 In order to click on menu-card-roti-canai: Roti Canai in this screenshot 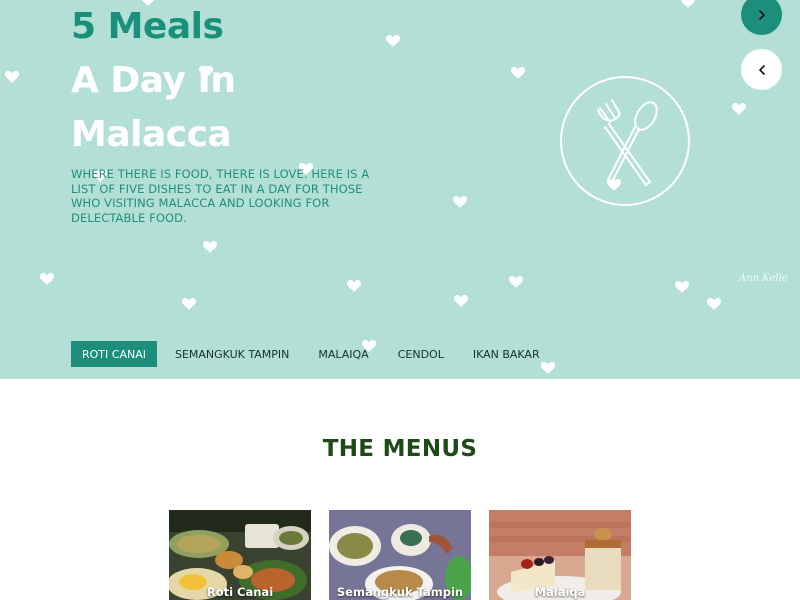, I will do `click(240, 555)`.